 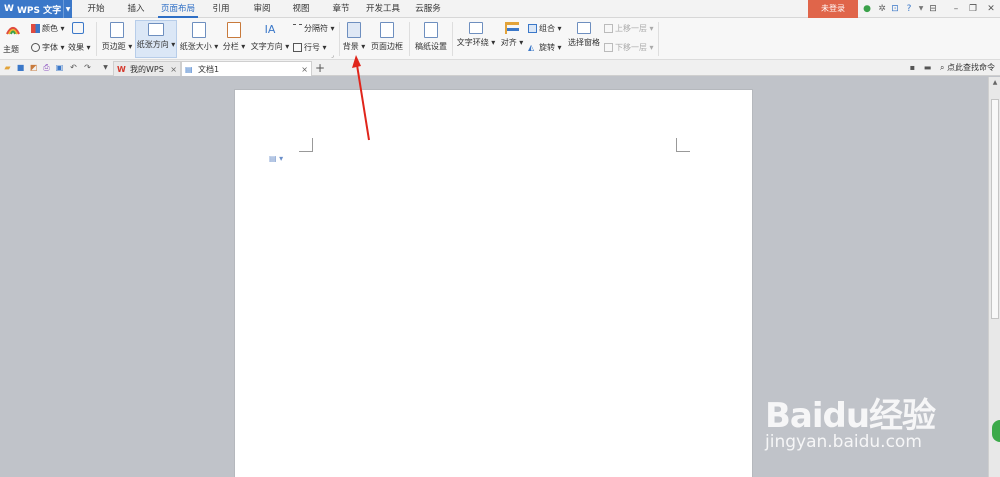 I want to click on tab-document1: ▤ 文档1 ×, so click(x=246, y=68).